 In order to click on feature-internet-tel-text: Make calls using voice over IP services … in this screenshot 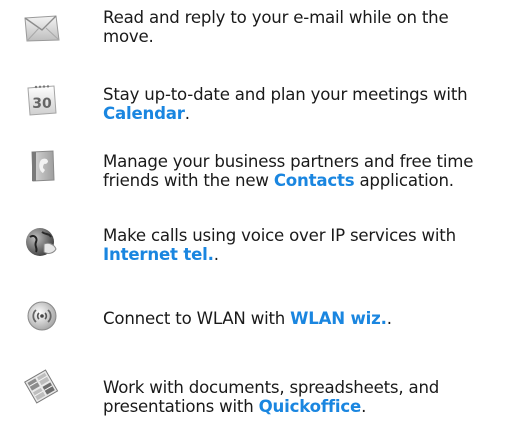, I will do `click(303, 245)`.